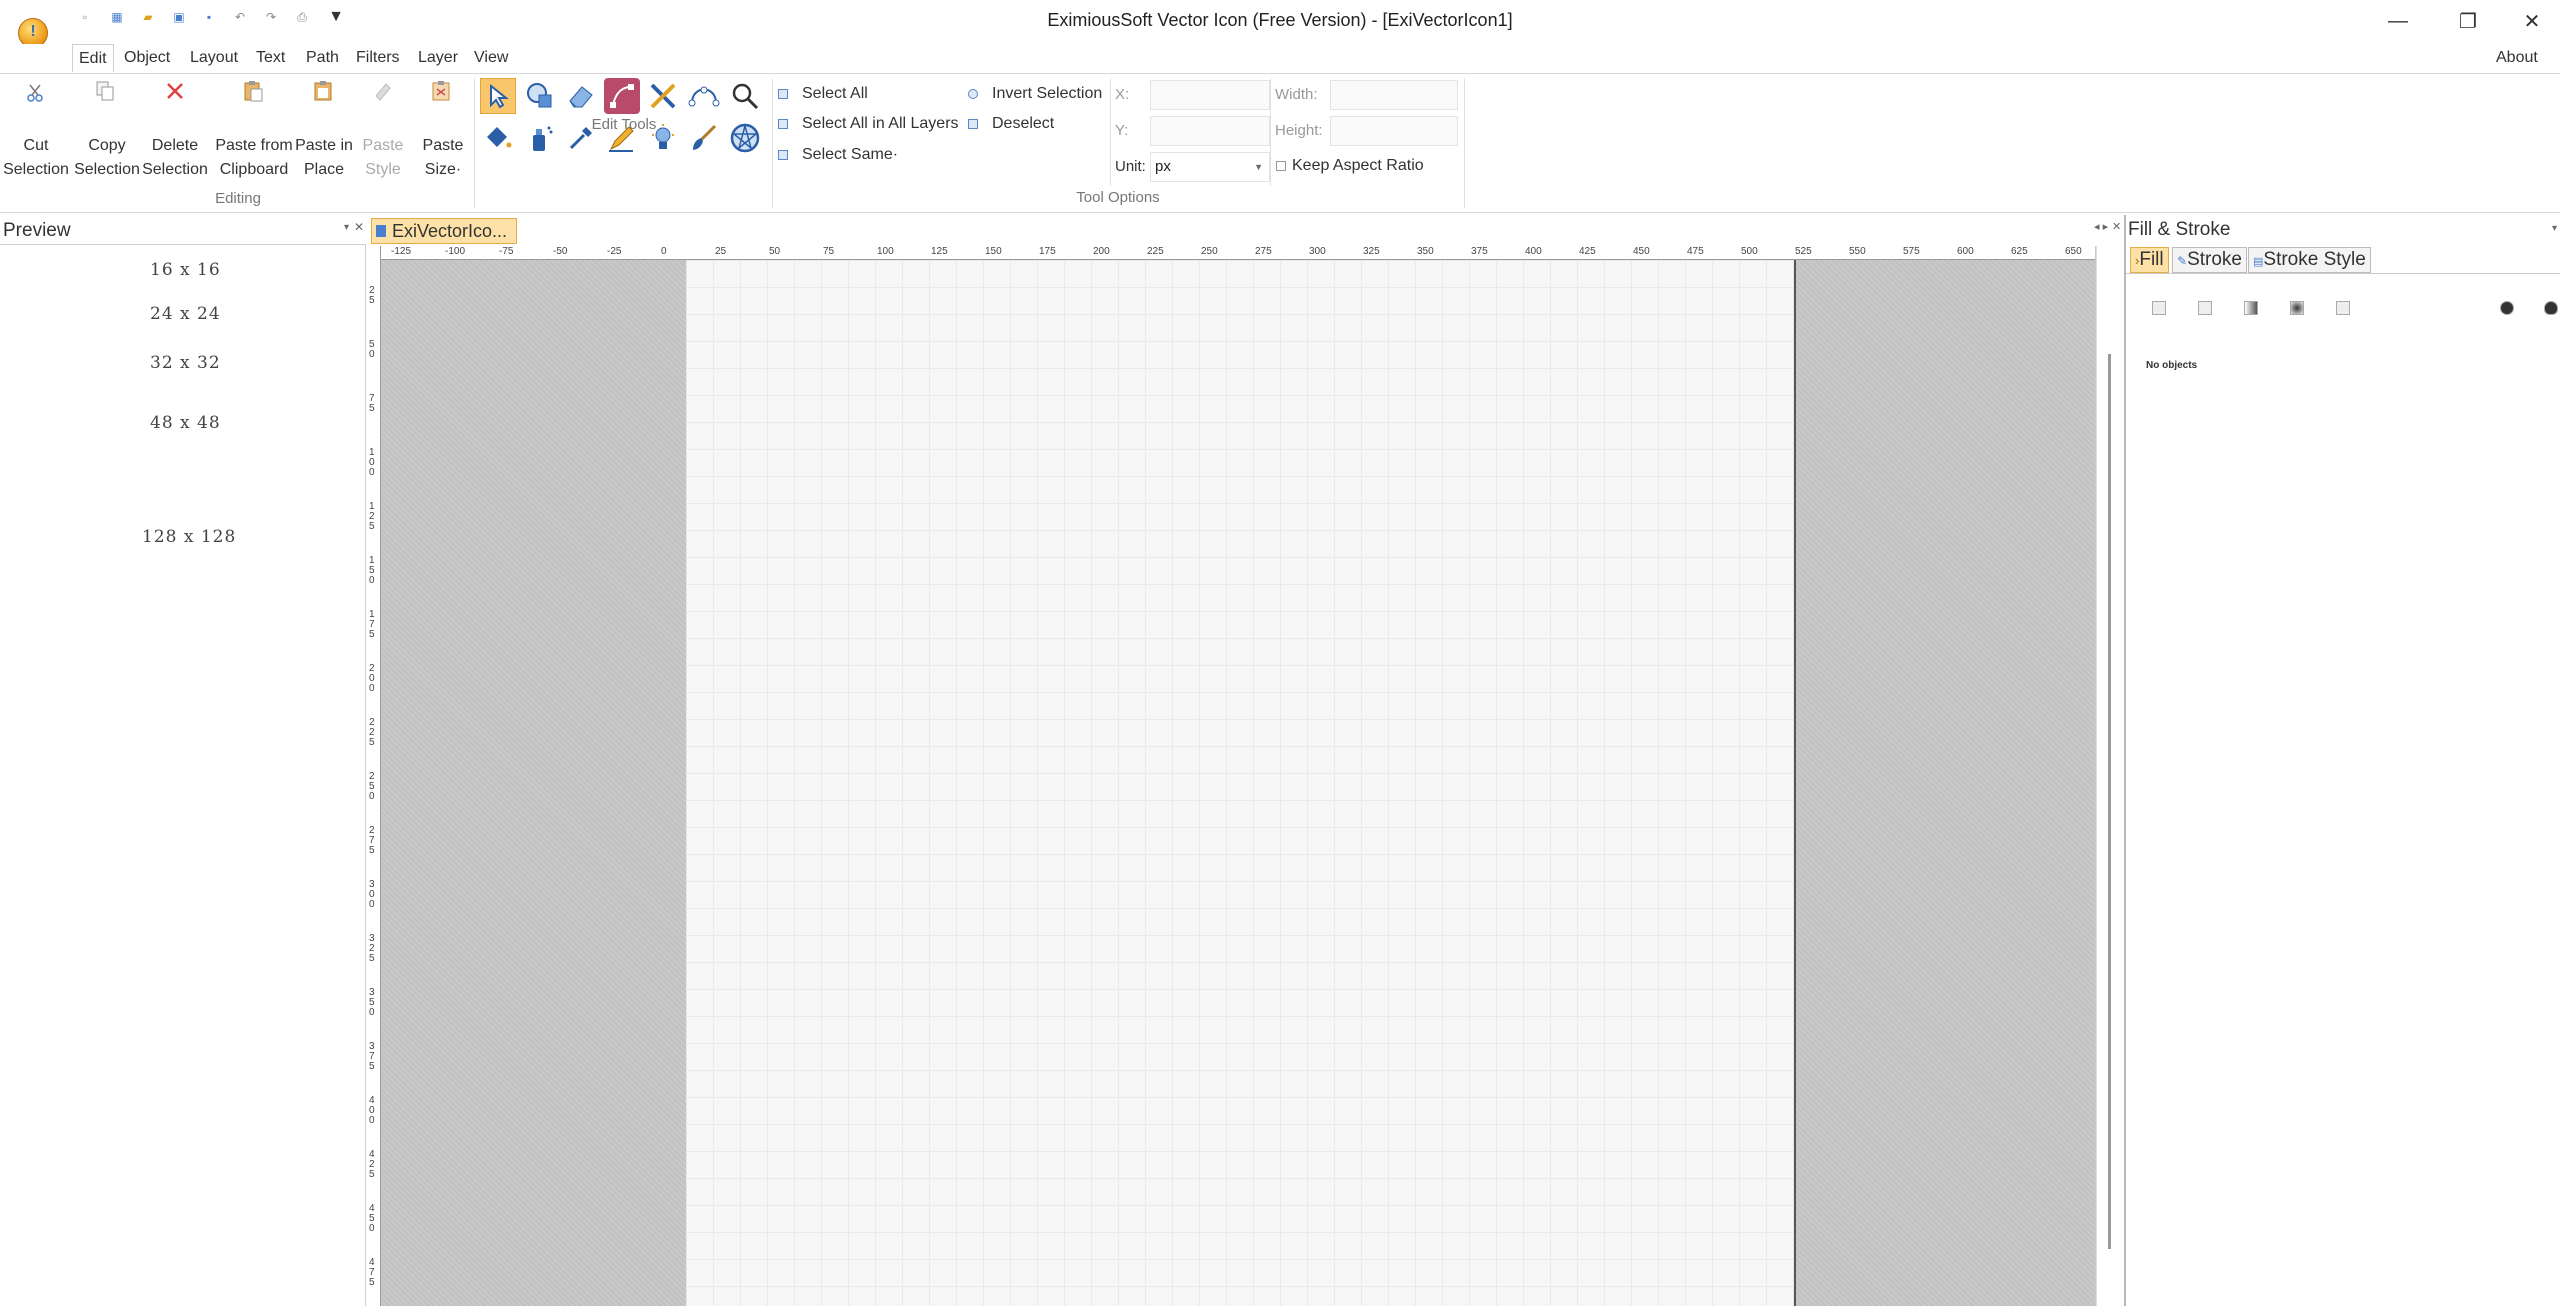 The width and height of the screenshot is (2560, 1306). I want to click on menu-text: Text, so click(270, 58).